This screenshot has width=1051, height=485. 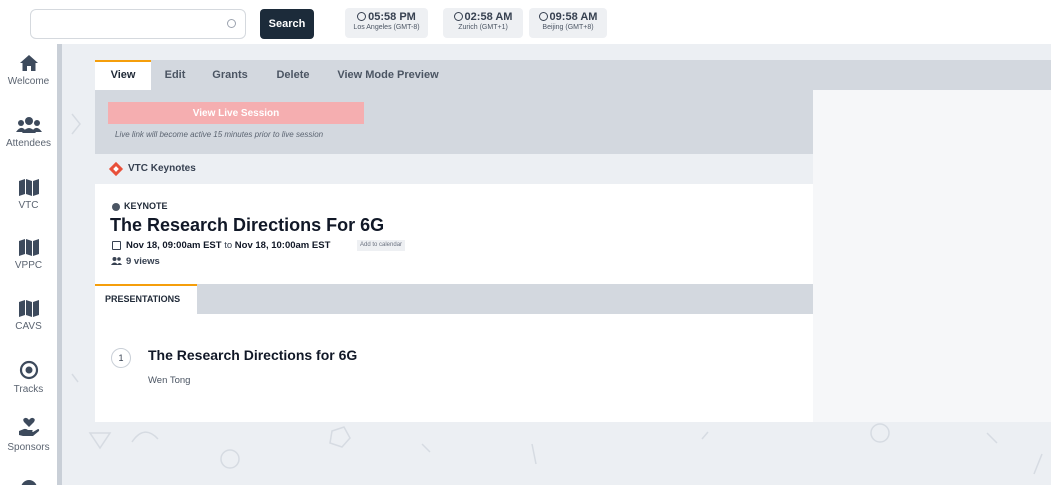 I want to click on sidebar-item-welcome: Welcome, so click(x=28, y=70).